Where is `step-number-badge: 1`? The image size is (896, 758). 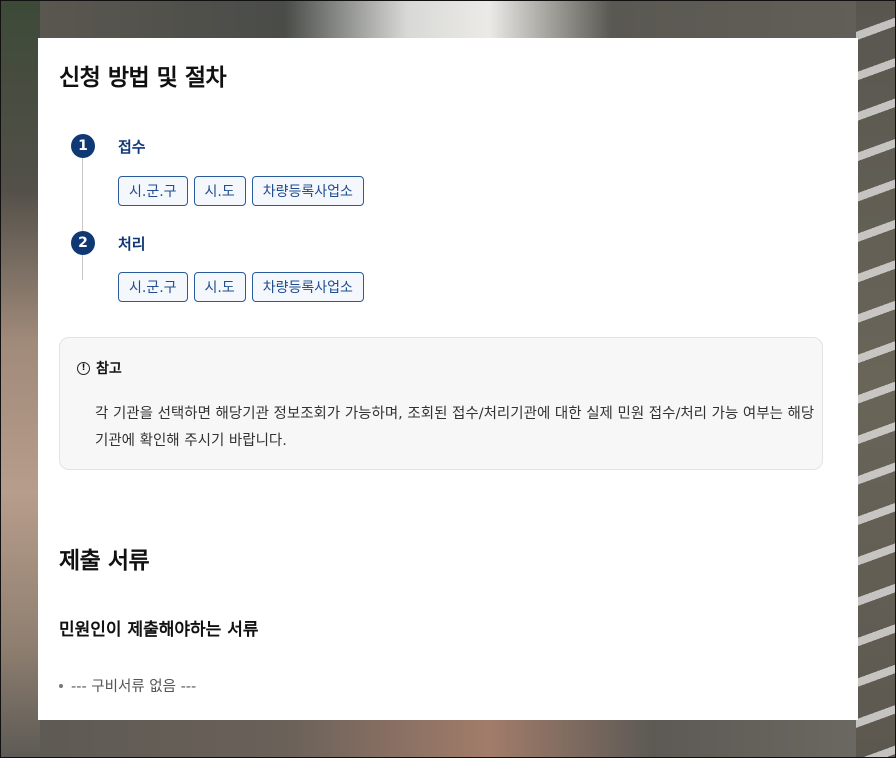
step-number-badge: 1 is located at coordinates (83, 146).